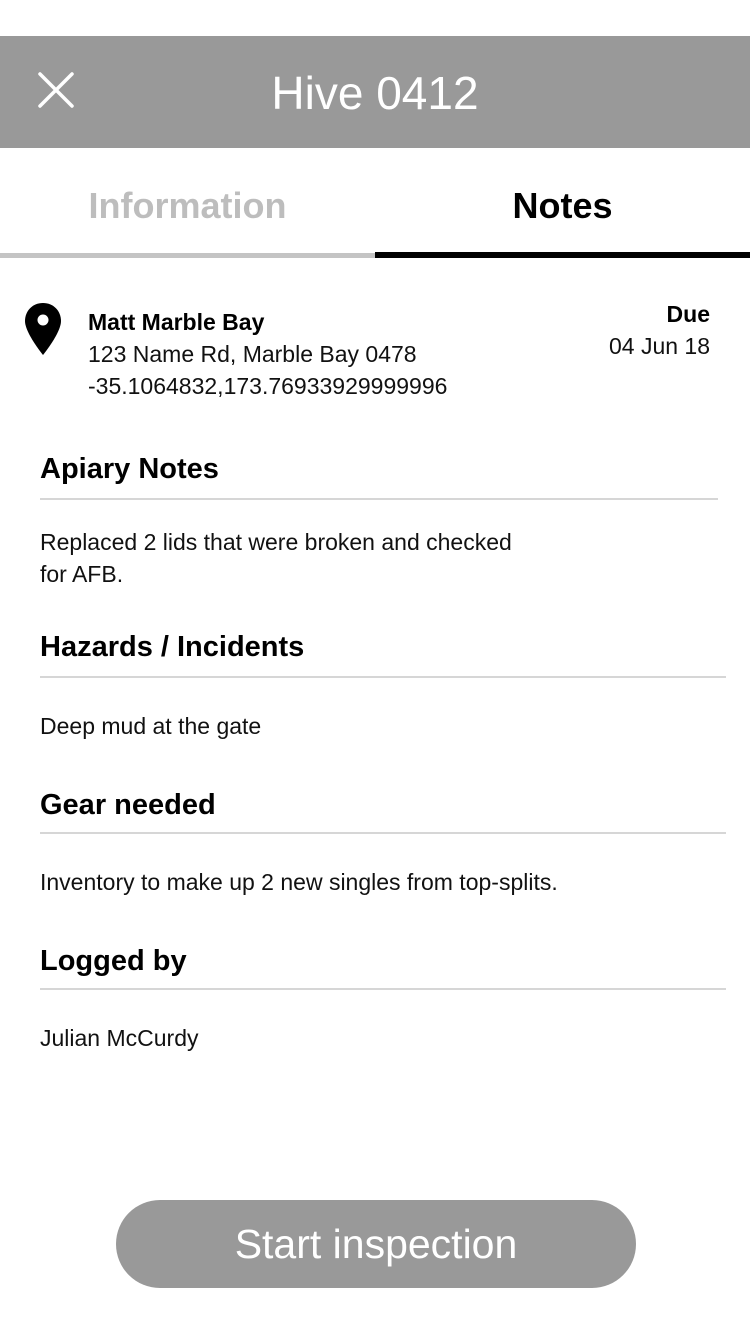  I want to click on logged-by-divider, so click(383, 989).